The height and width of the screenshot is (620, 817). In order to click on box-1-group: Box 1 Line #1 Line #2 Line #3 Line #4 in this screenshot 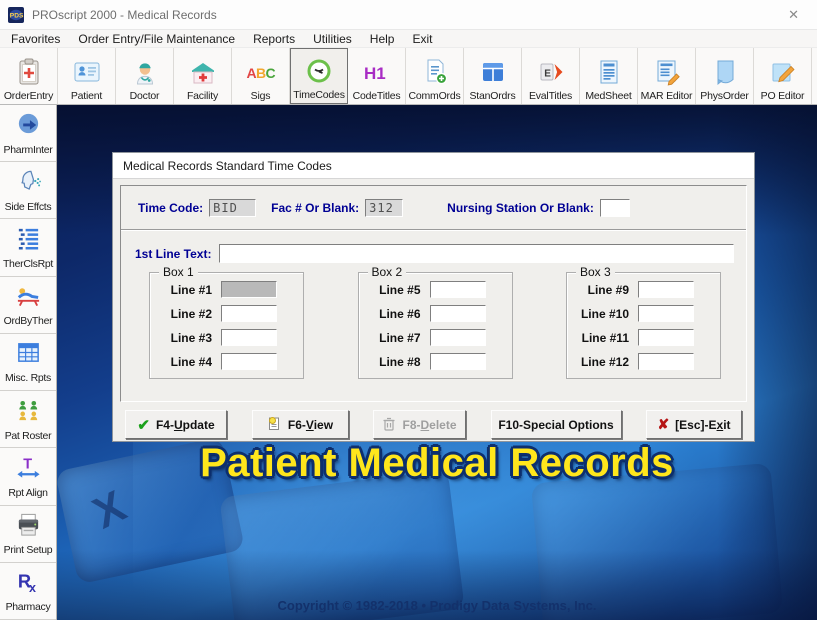, I will do `click(226, 322)`.